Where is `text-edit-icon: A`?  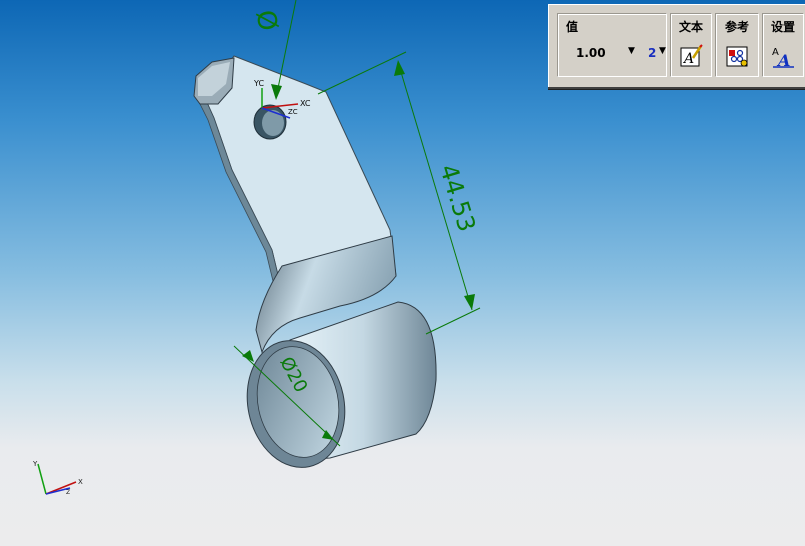 text-edit-icon: A is located at coordinates (691, 55).